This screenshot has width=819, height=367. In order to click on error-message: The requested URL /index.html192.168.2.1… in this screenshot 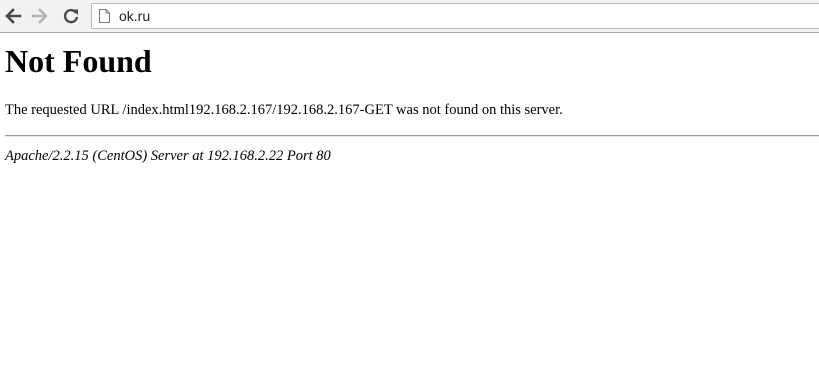, I will do `click(284, 110)`.